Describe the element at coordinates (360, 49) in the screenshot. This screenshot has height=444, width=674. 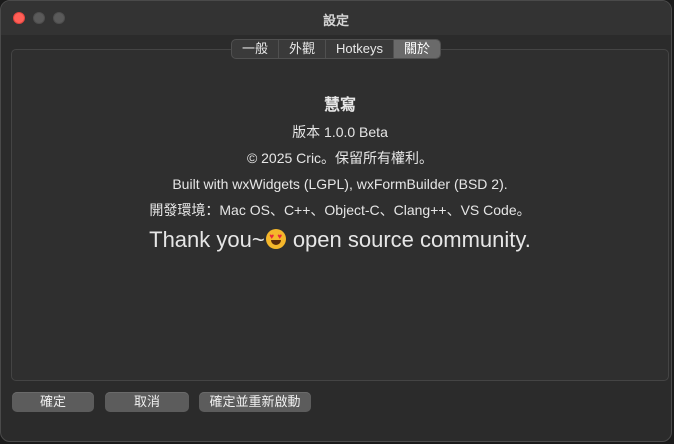
I see `tab-hotkeys: Hotkeys` at that location.